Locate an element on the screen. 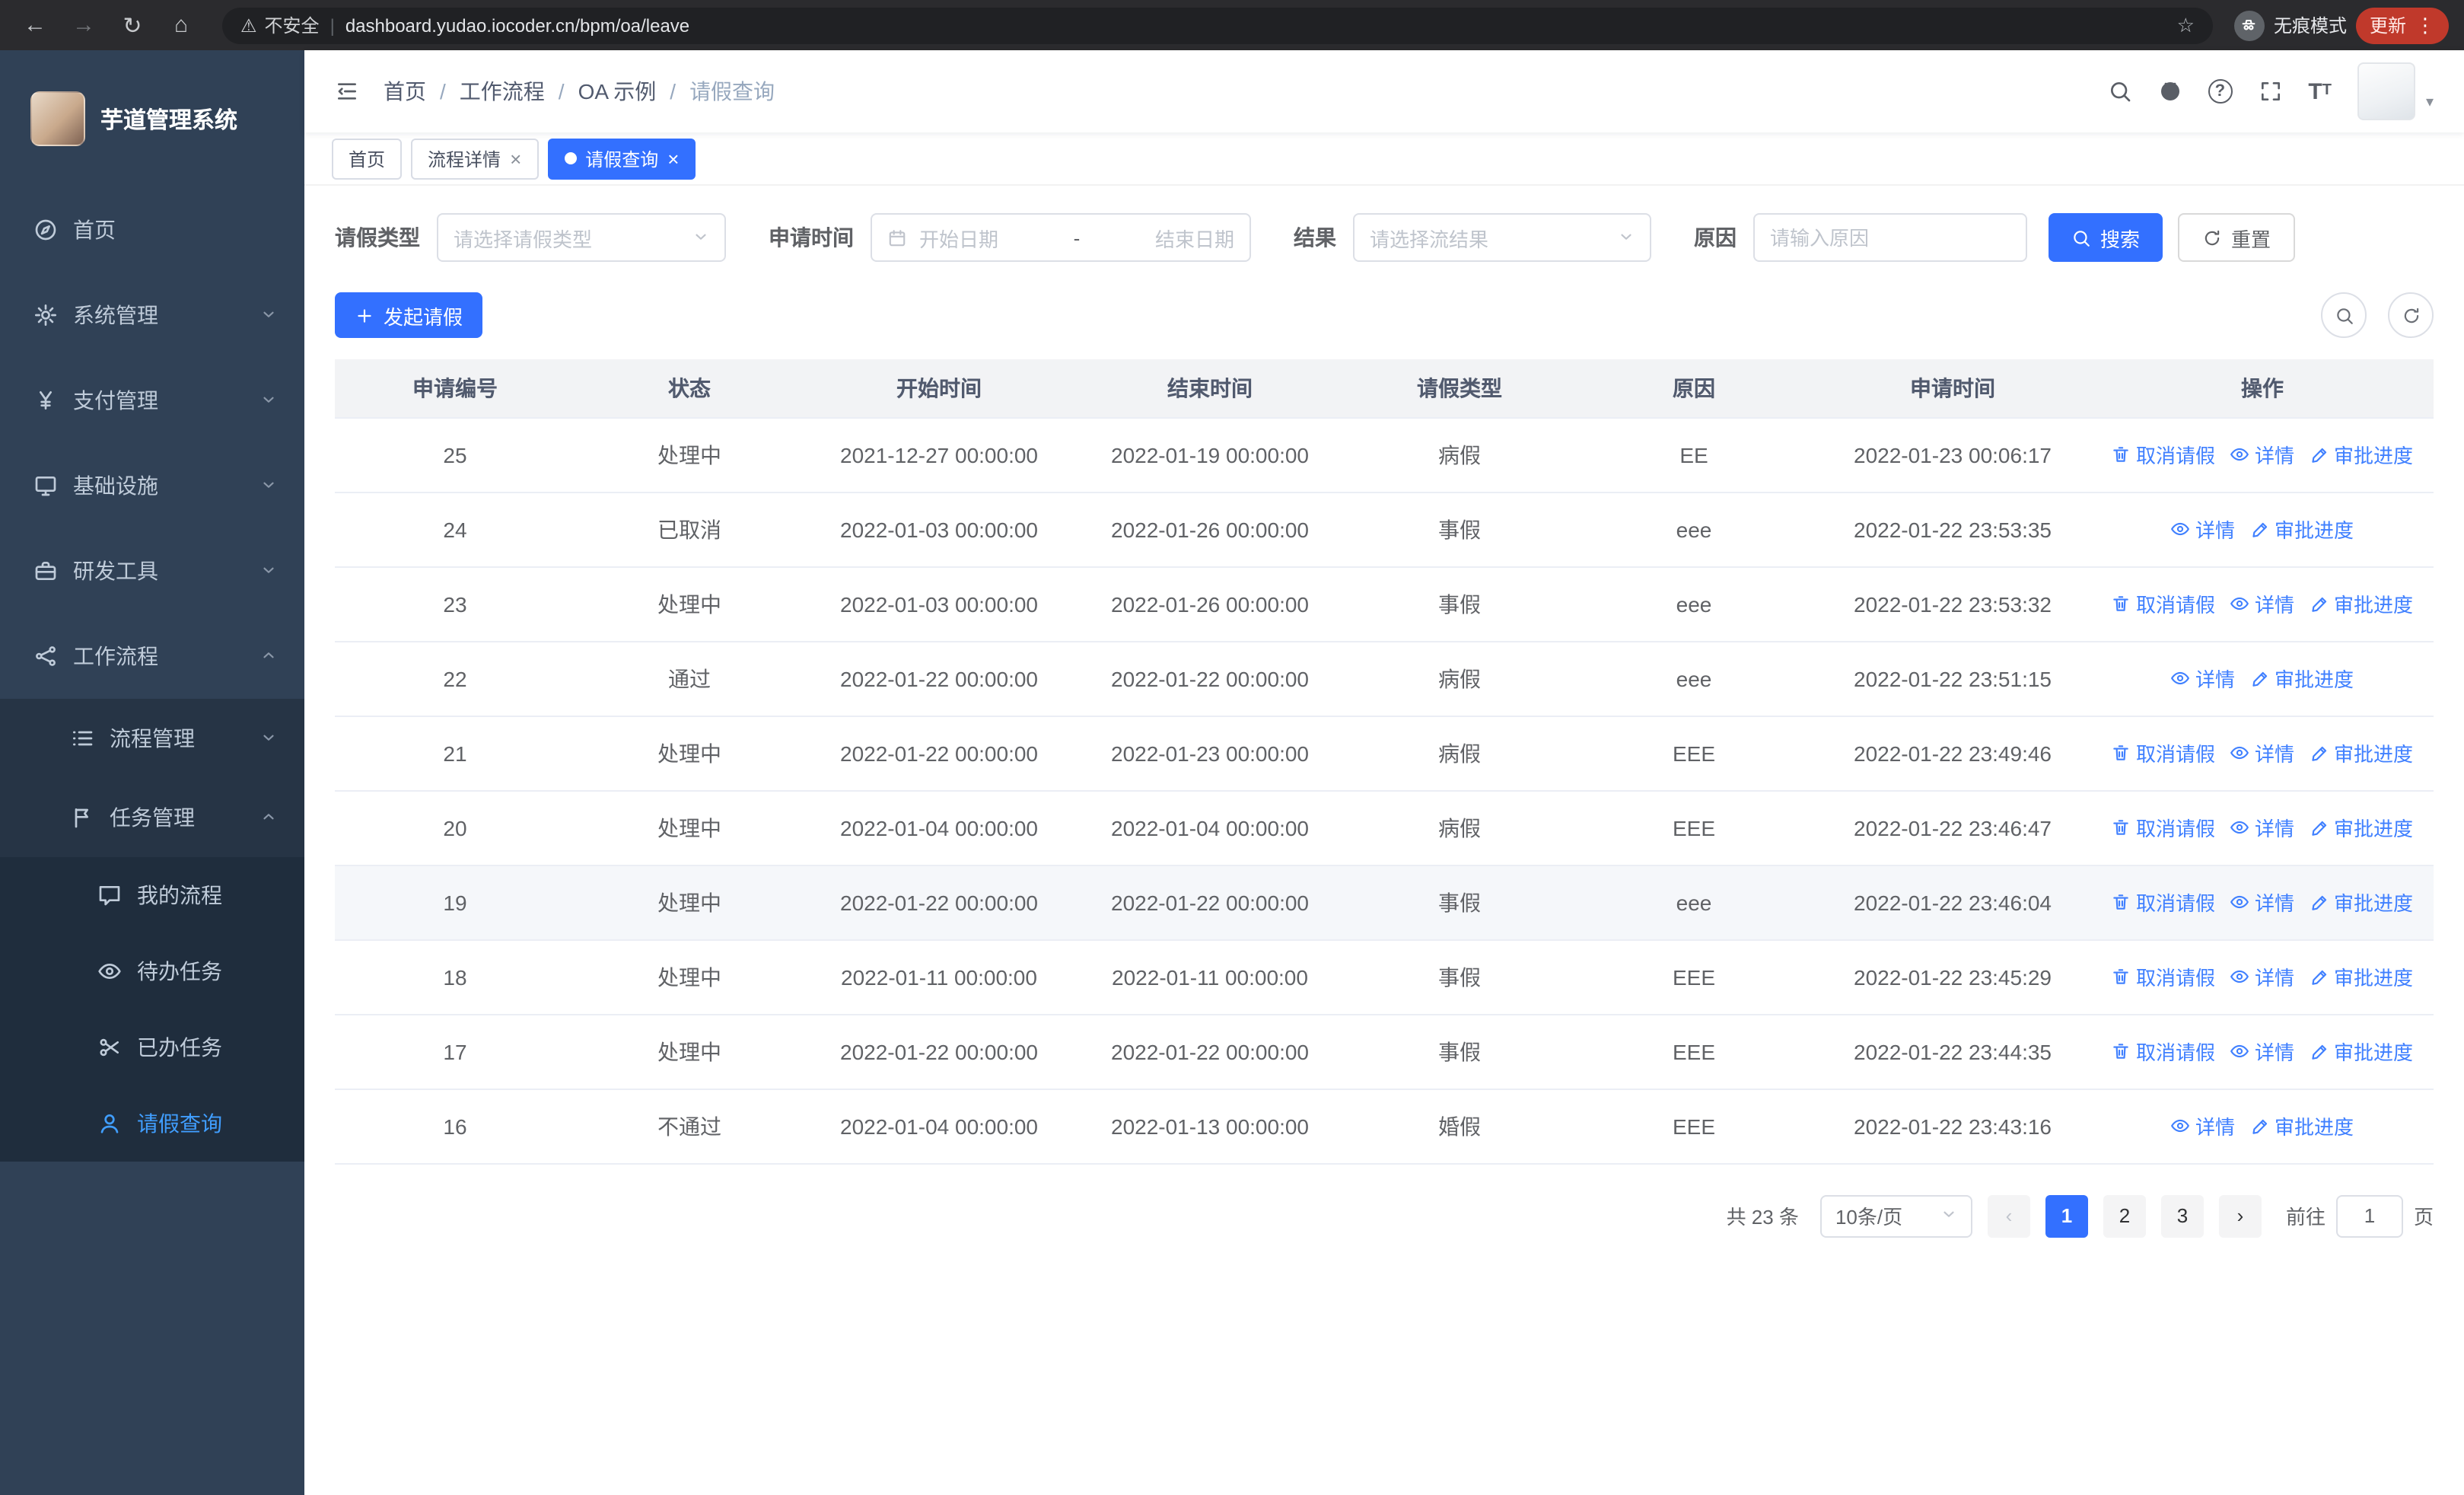 The image size is (2464, 1495). cell-status: 通过 is located at coordinates (689, 679).